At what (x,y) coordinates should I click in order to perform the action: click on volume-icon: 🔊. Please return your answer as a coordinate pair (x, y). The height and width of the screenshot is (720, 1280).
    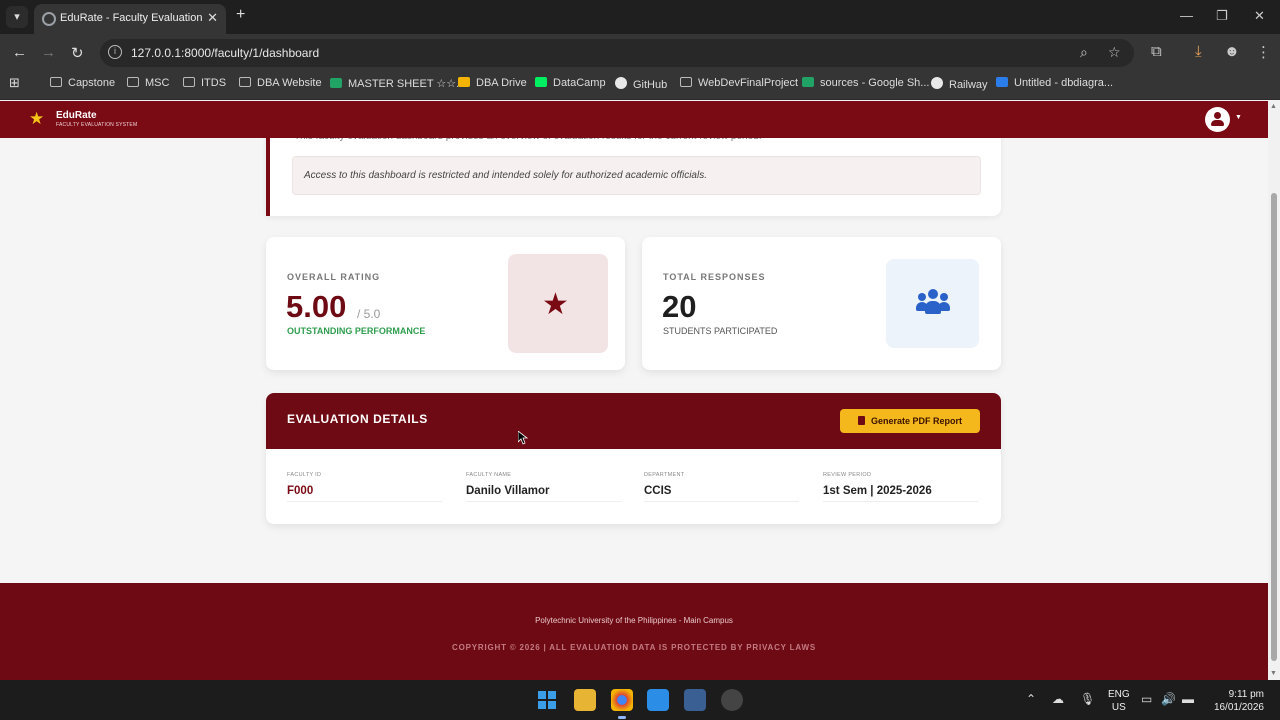
    Looking at the image, I should click on (1168, 699).